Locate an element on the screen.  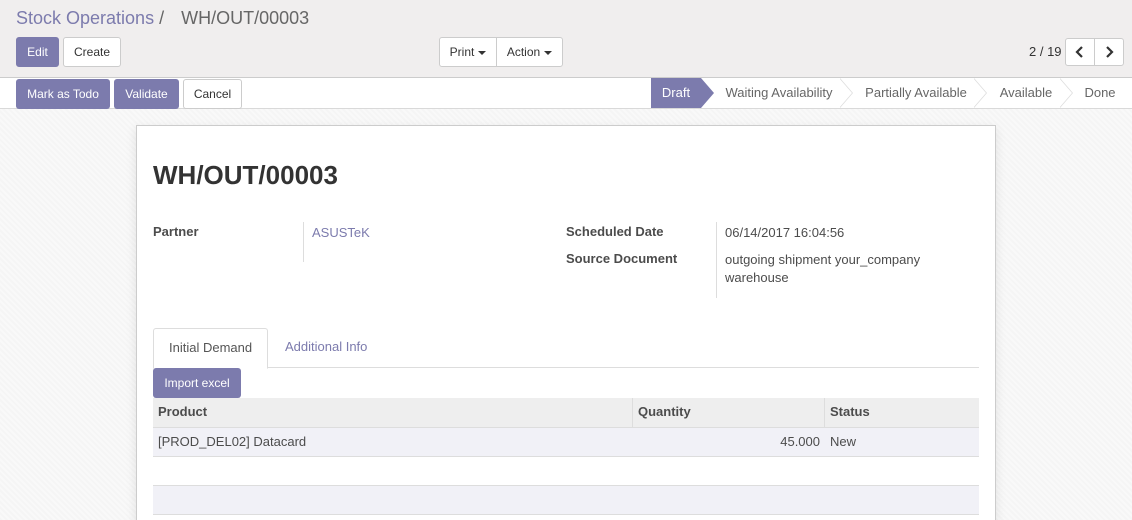
cell-status: New is located at coordinates (843, 441).